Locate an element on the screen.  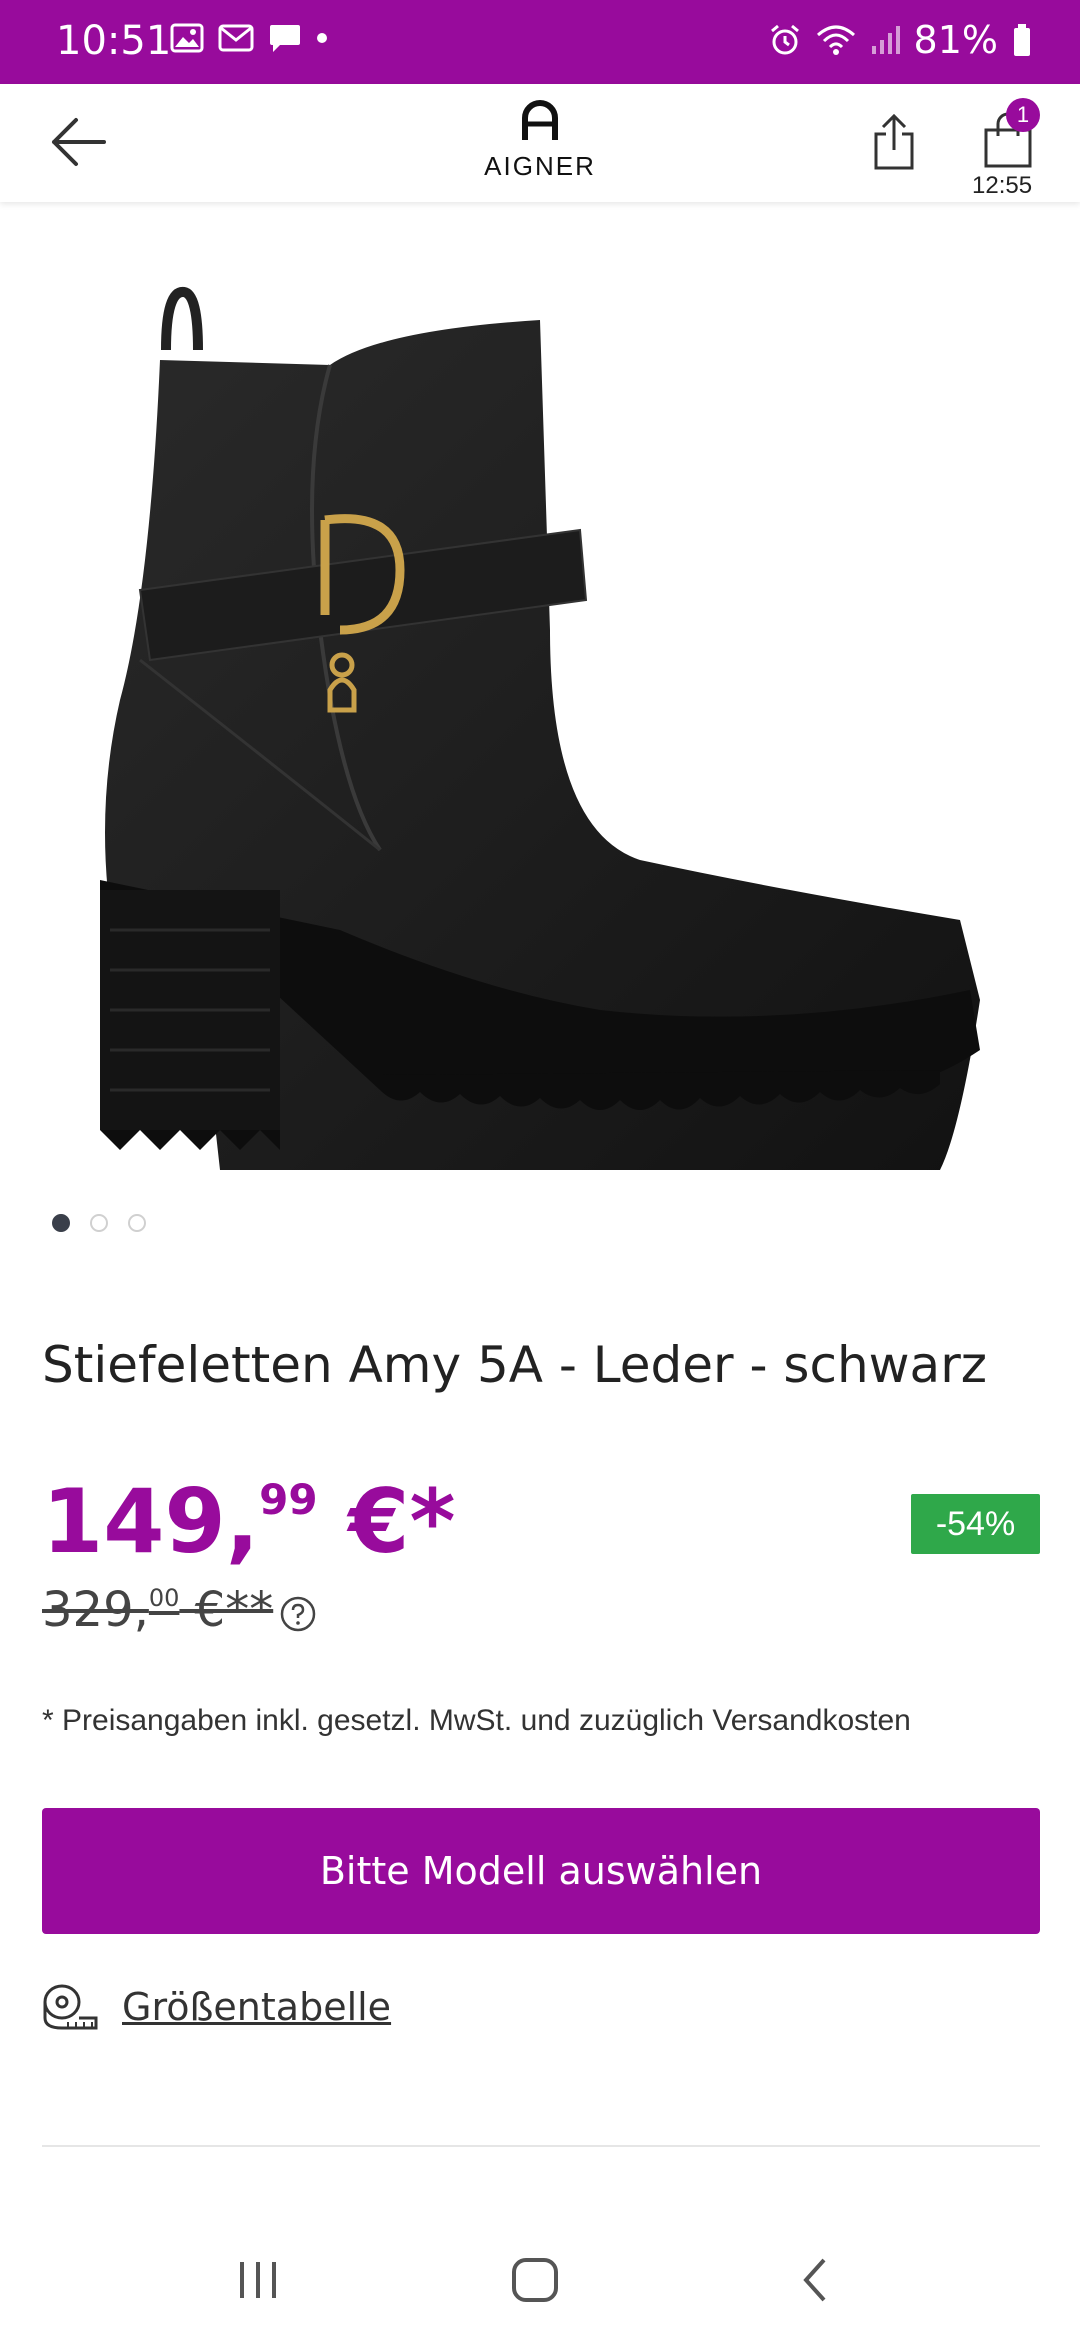
price-cents: 99 is located at coordinates (288, 1499).